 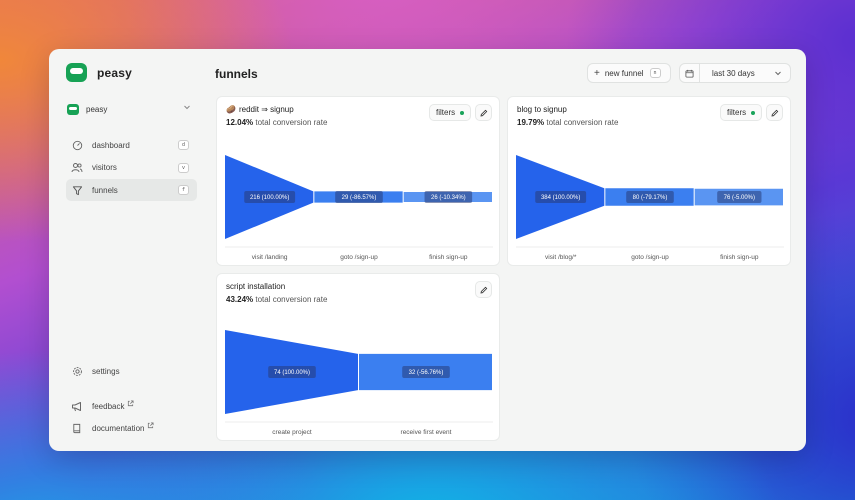 I want to click on funnel-title: blog to signup, so click(x=542, y=109).